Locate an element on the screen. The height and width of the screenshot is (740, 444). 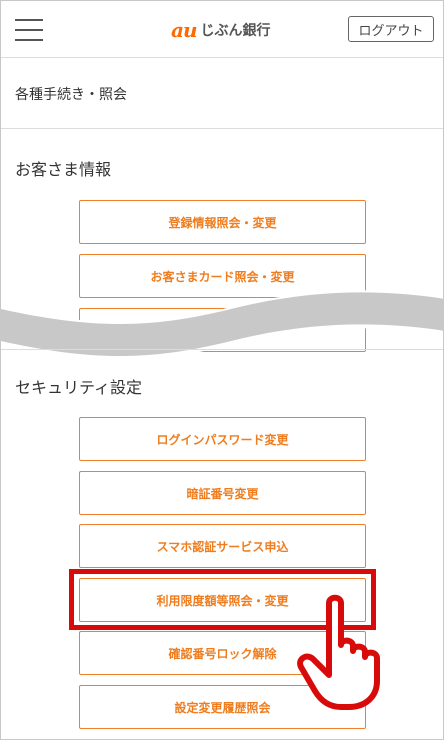
pin-change-button: 暗証番号変更 is located at coordinates (222, 493).